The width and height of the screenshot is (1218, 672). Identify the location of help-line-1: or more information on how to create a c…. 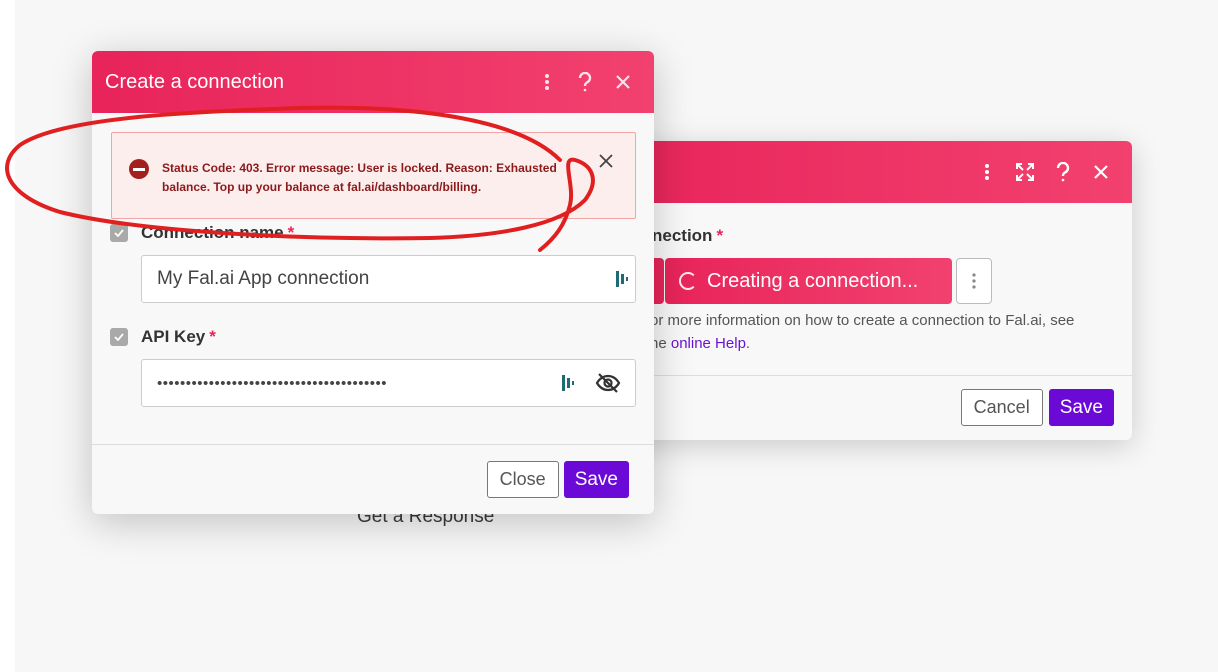
(862, 320).